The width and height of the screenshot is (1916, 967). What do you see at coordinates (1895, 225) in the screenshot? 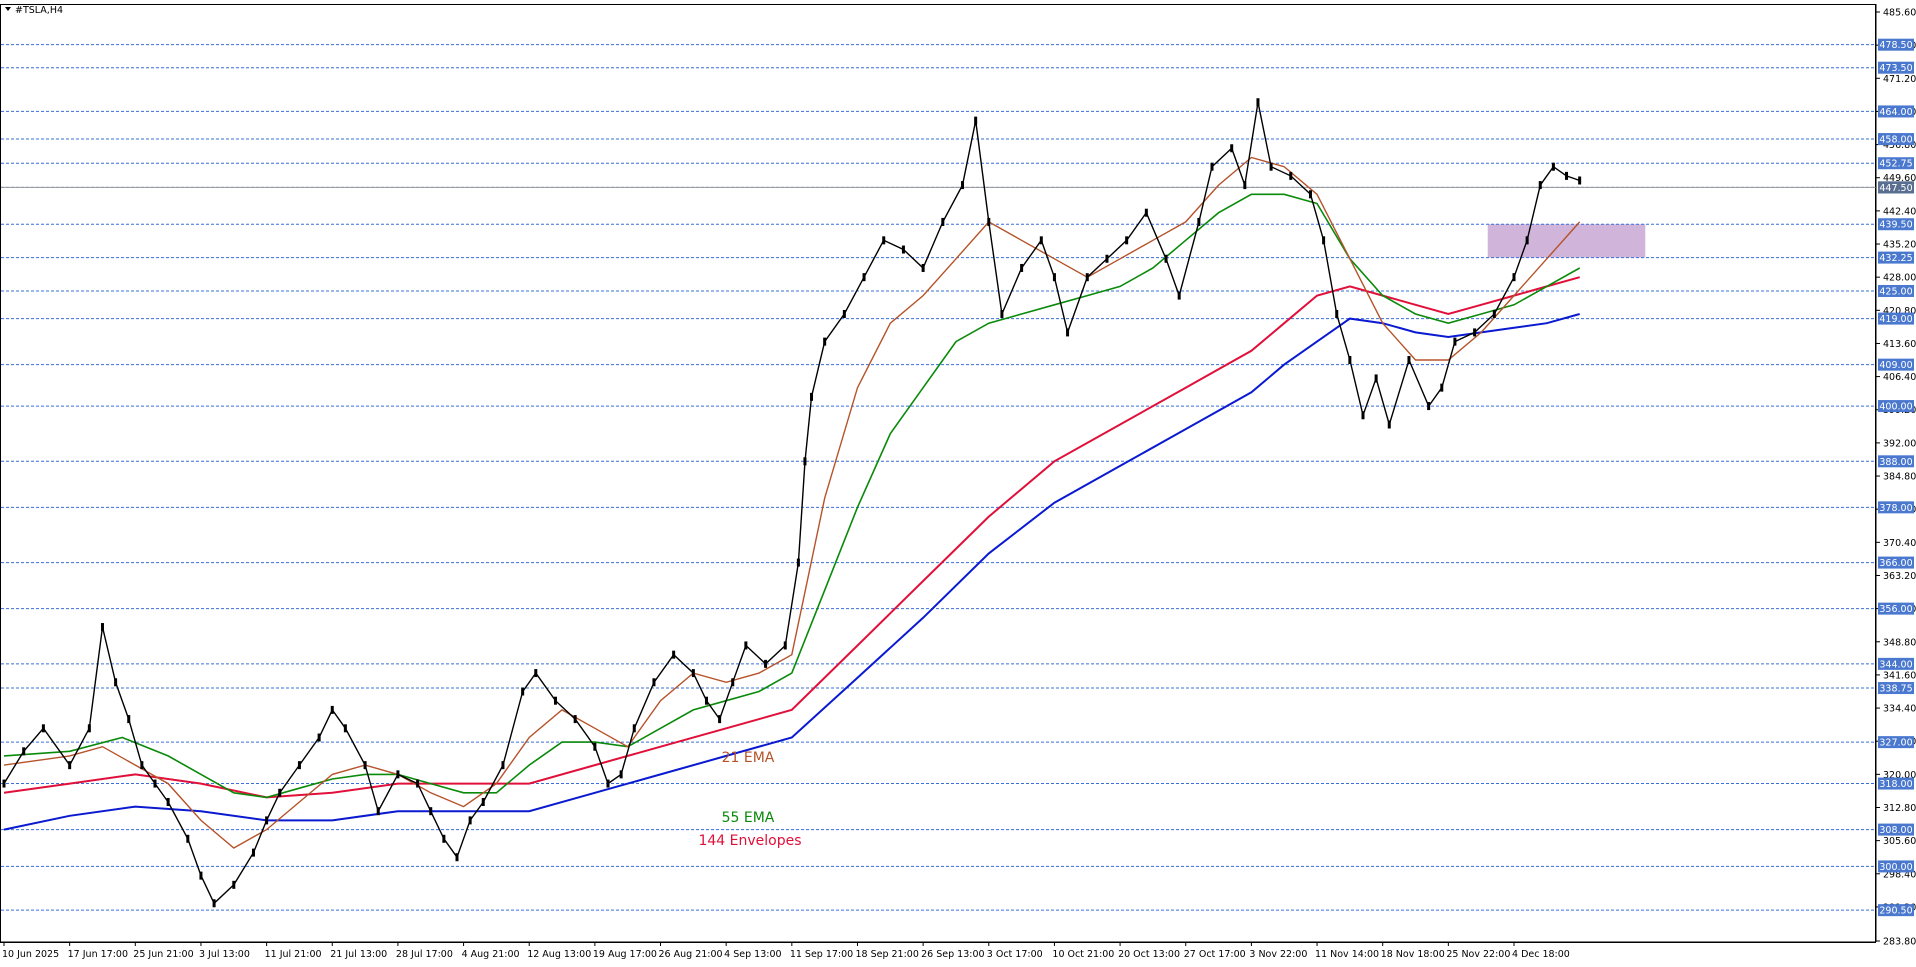
I see `level-price-label: 439.50` at bounding box center [1895, 225].